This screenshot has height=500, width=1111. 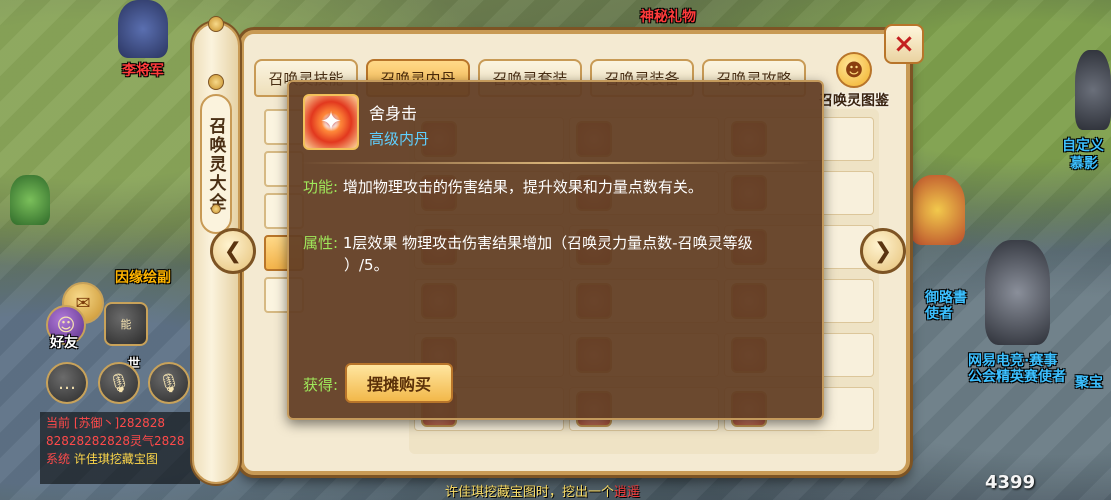 I want to click on avatar-badge: 能, so click(x=126, y=324).